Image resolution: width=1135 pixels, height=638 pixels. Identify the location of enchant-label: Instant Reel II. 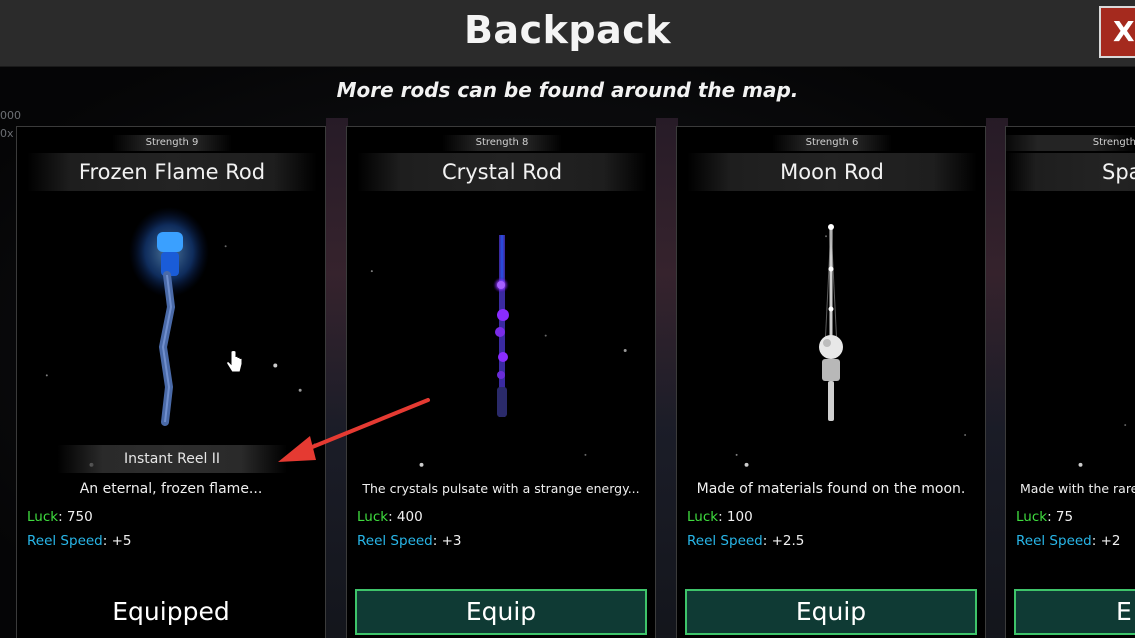
(172, 459).